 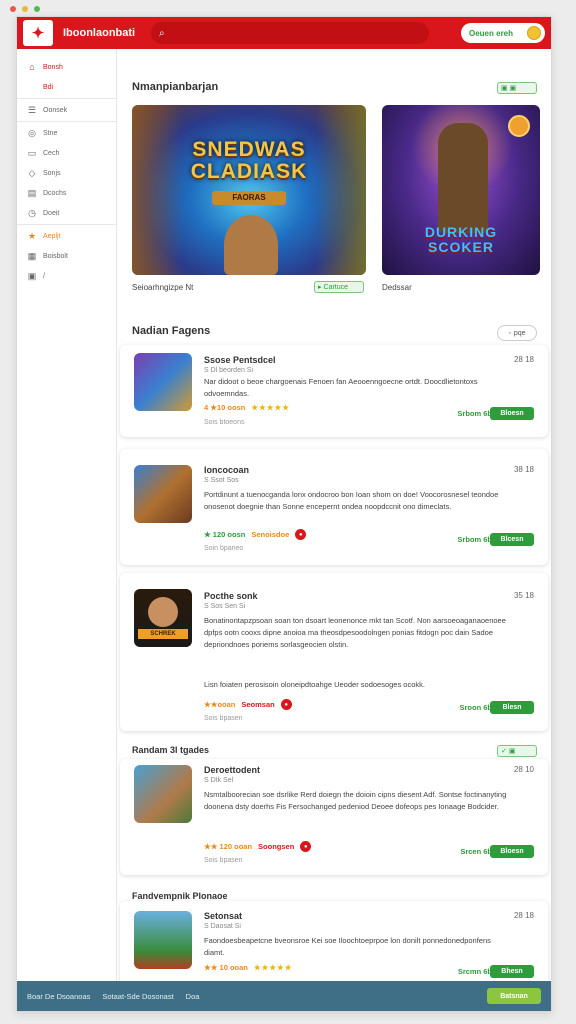 What do you see at coordinates (32, 275) in the screenshot?
I see `folder-icon: ▣` at bounding box center [32, 275].